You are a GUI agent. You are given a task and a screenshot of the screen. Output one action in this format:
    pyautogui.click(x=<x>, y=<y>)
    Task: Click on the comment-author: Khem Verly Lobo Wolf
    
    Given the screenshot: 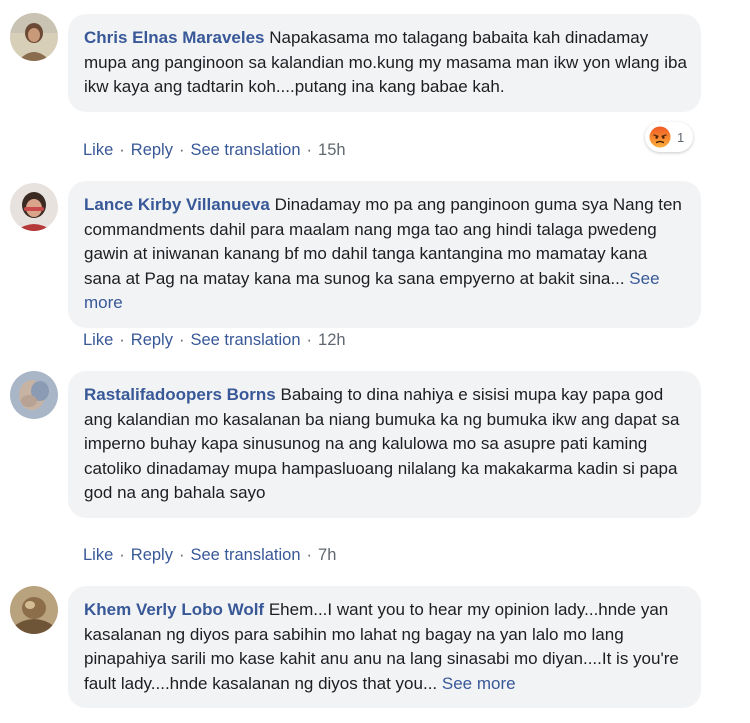 What is the action you would take?
    pyautogui.click(x=174, y=609)
    